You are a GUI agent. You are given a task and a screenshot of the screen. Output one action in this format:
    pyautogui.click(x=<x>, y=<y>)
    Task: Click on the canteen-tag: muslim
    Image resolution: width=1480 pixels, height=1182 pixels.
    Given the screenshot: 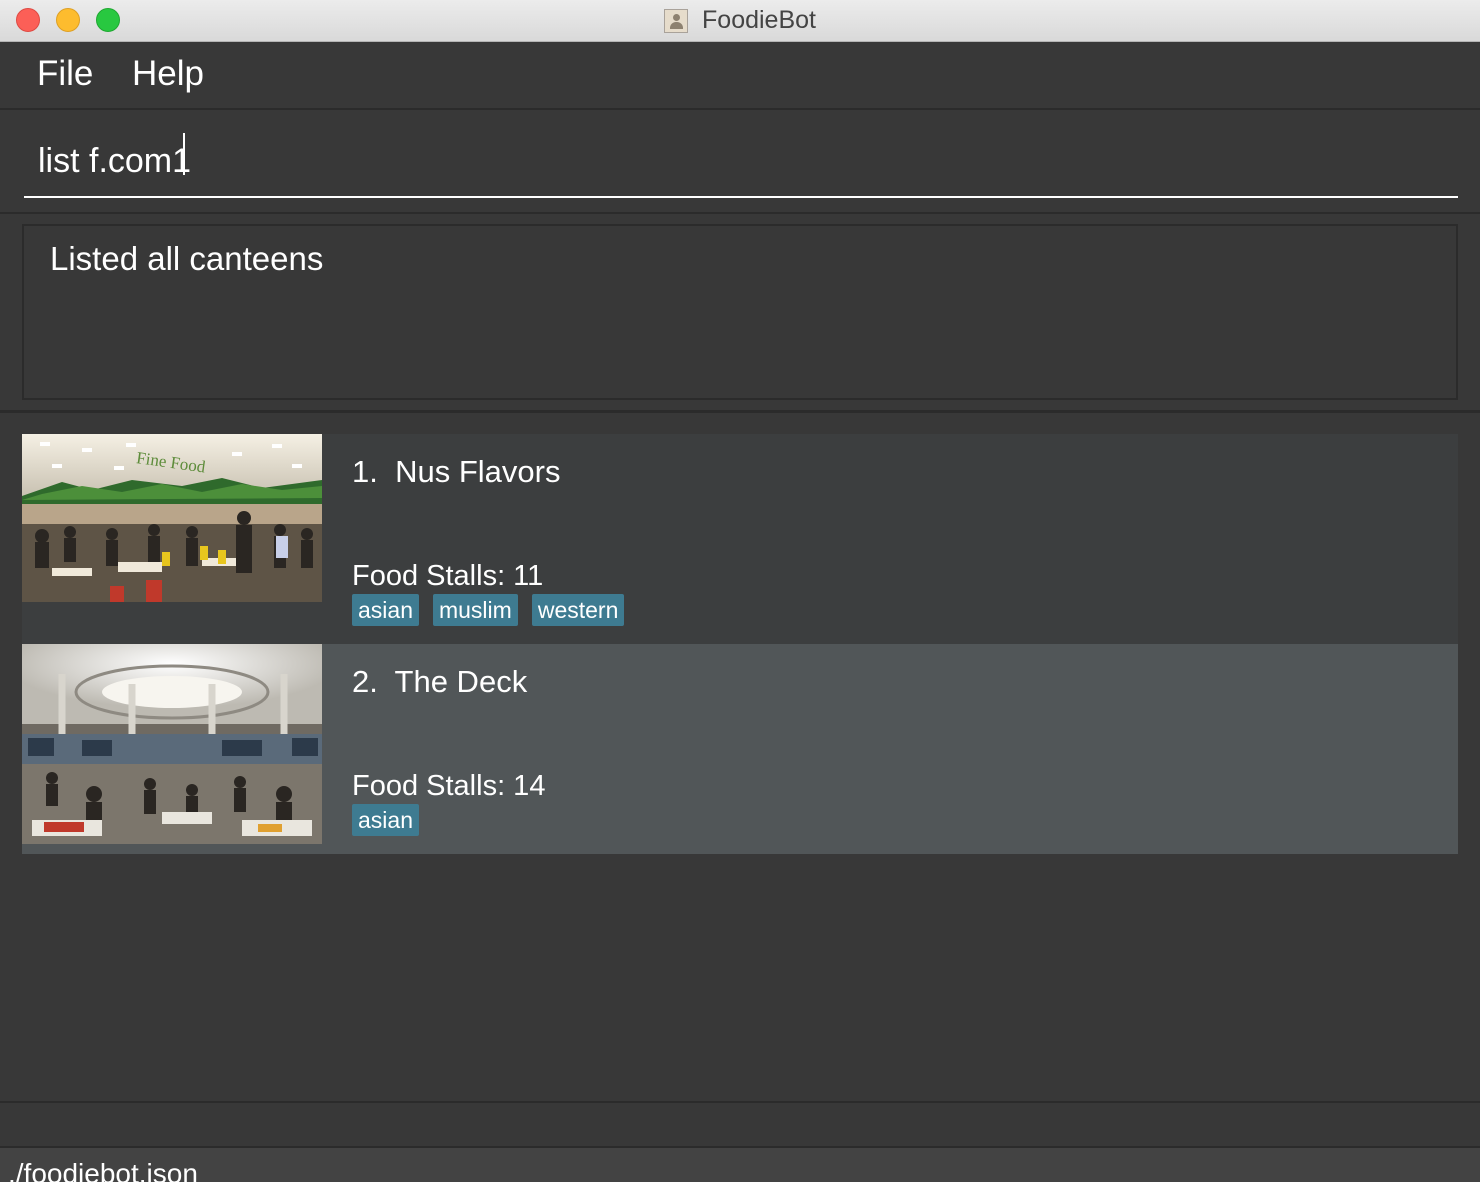 What is the action you would take?
    pyautogui.click(x=475, y=610)
    